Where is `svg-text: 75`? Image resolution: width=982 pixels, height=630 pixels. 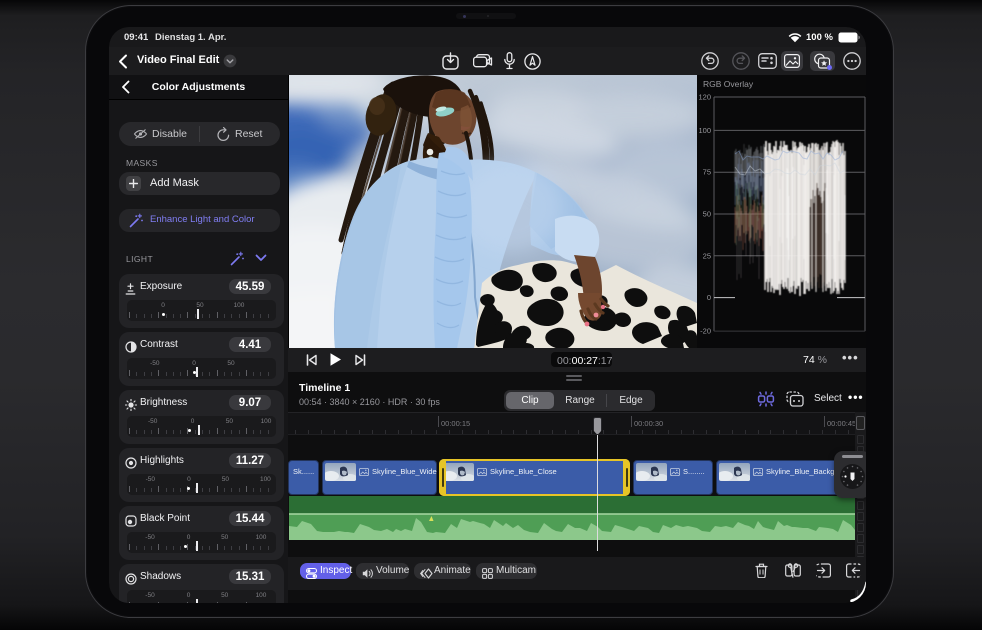 svg-text: 75 is located at coordinates (707, 172).